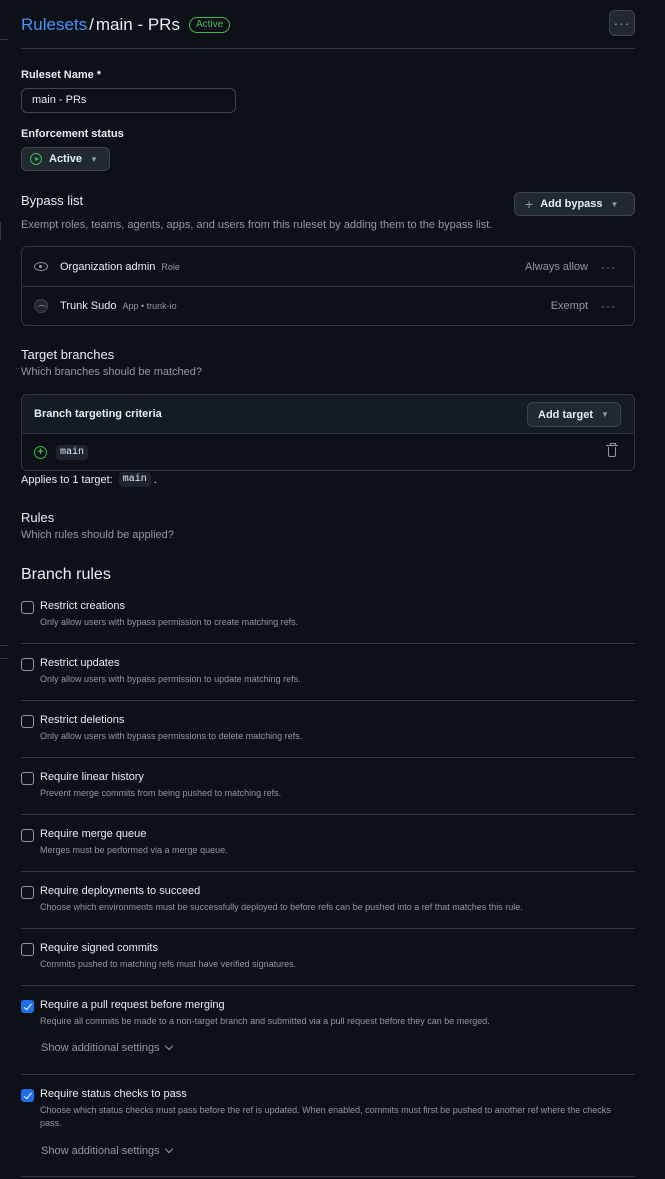 The height and width of the screenshot is (1179, 665). Describe the element at coordinates (328, 23) in the screenshot. I see `page-header: Rulesets / main - PRs Active ···` at that location.